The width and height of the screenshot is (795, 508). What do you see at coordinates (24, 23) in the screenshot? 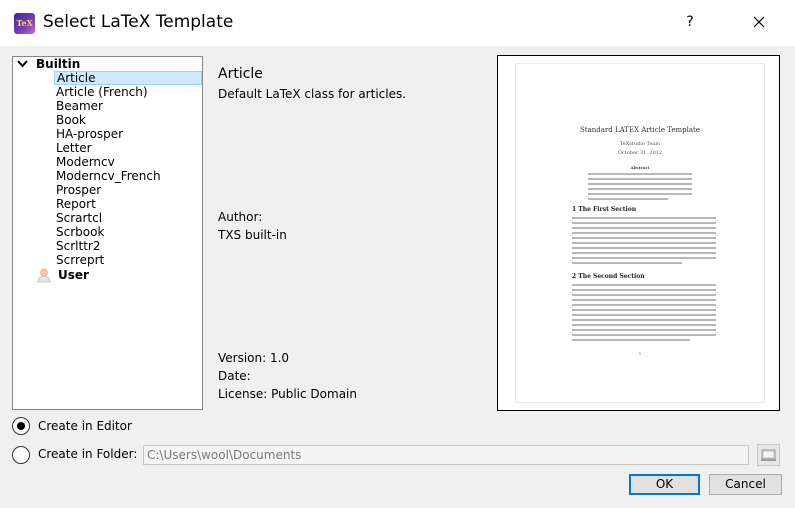
I see `texstudio-app-icon: TeX` at bounding box center [24, 23].